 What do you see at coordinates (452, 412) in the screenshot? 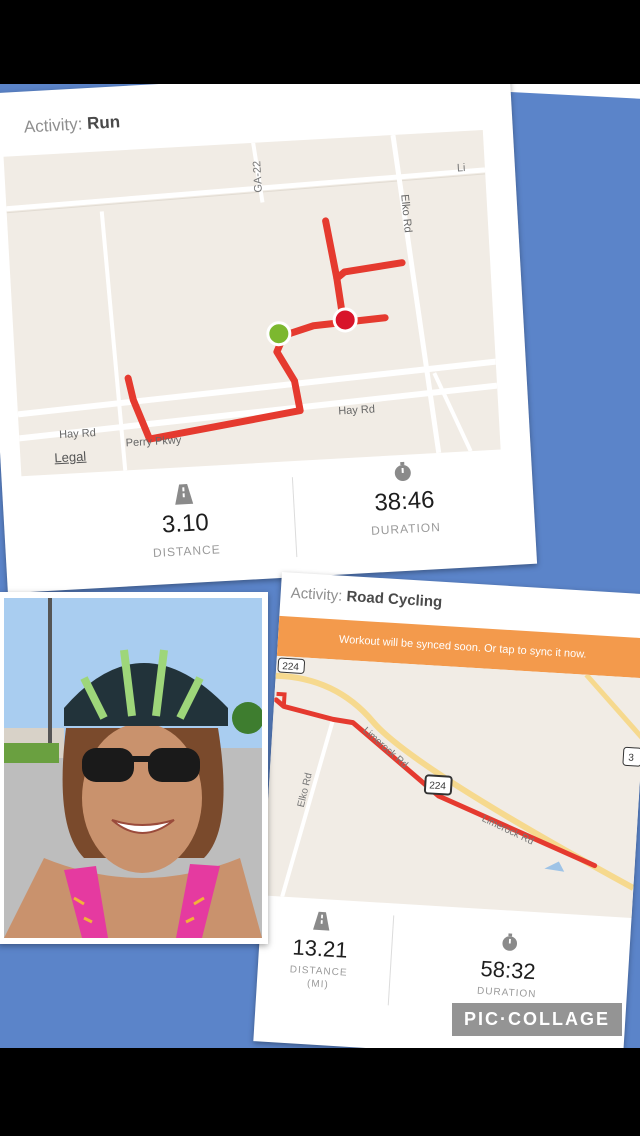
I see `diagonal-road` at bounding box center [452, 412].